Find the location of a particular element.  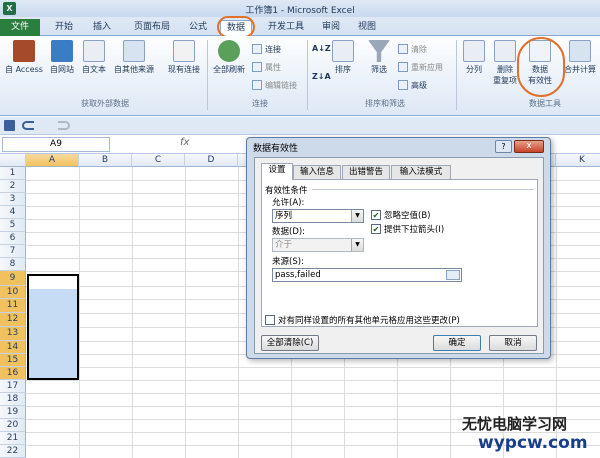

row-header: 20 is located at coordinates (13, 425).